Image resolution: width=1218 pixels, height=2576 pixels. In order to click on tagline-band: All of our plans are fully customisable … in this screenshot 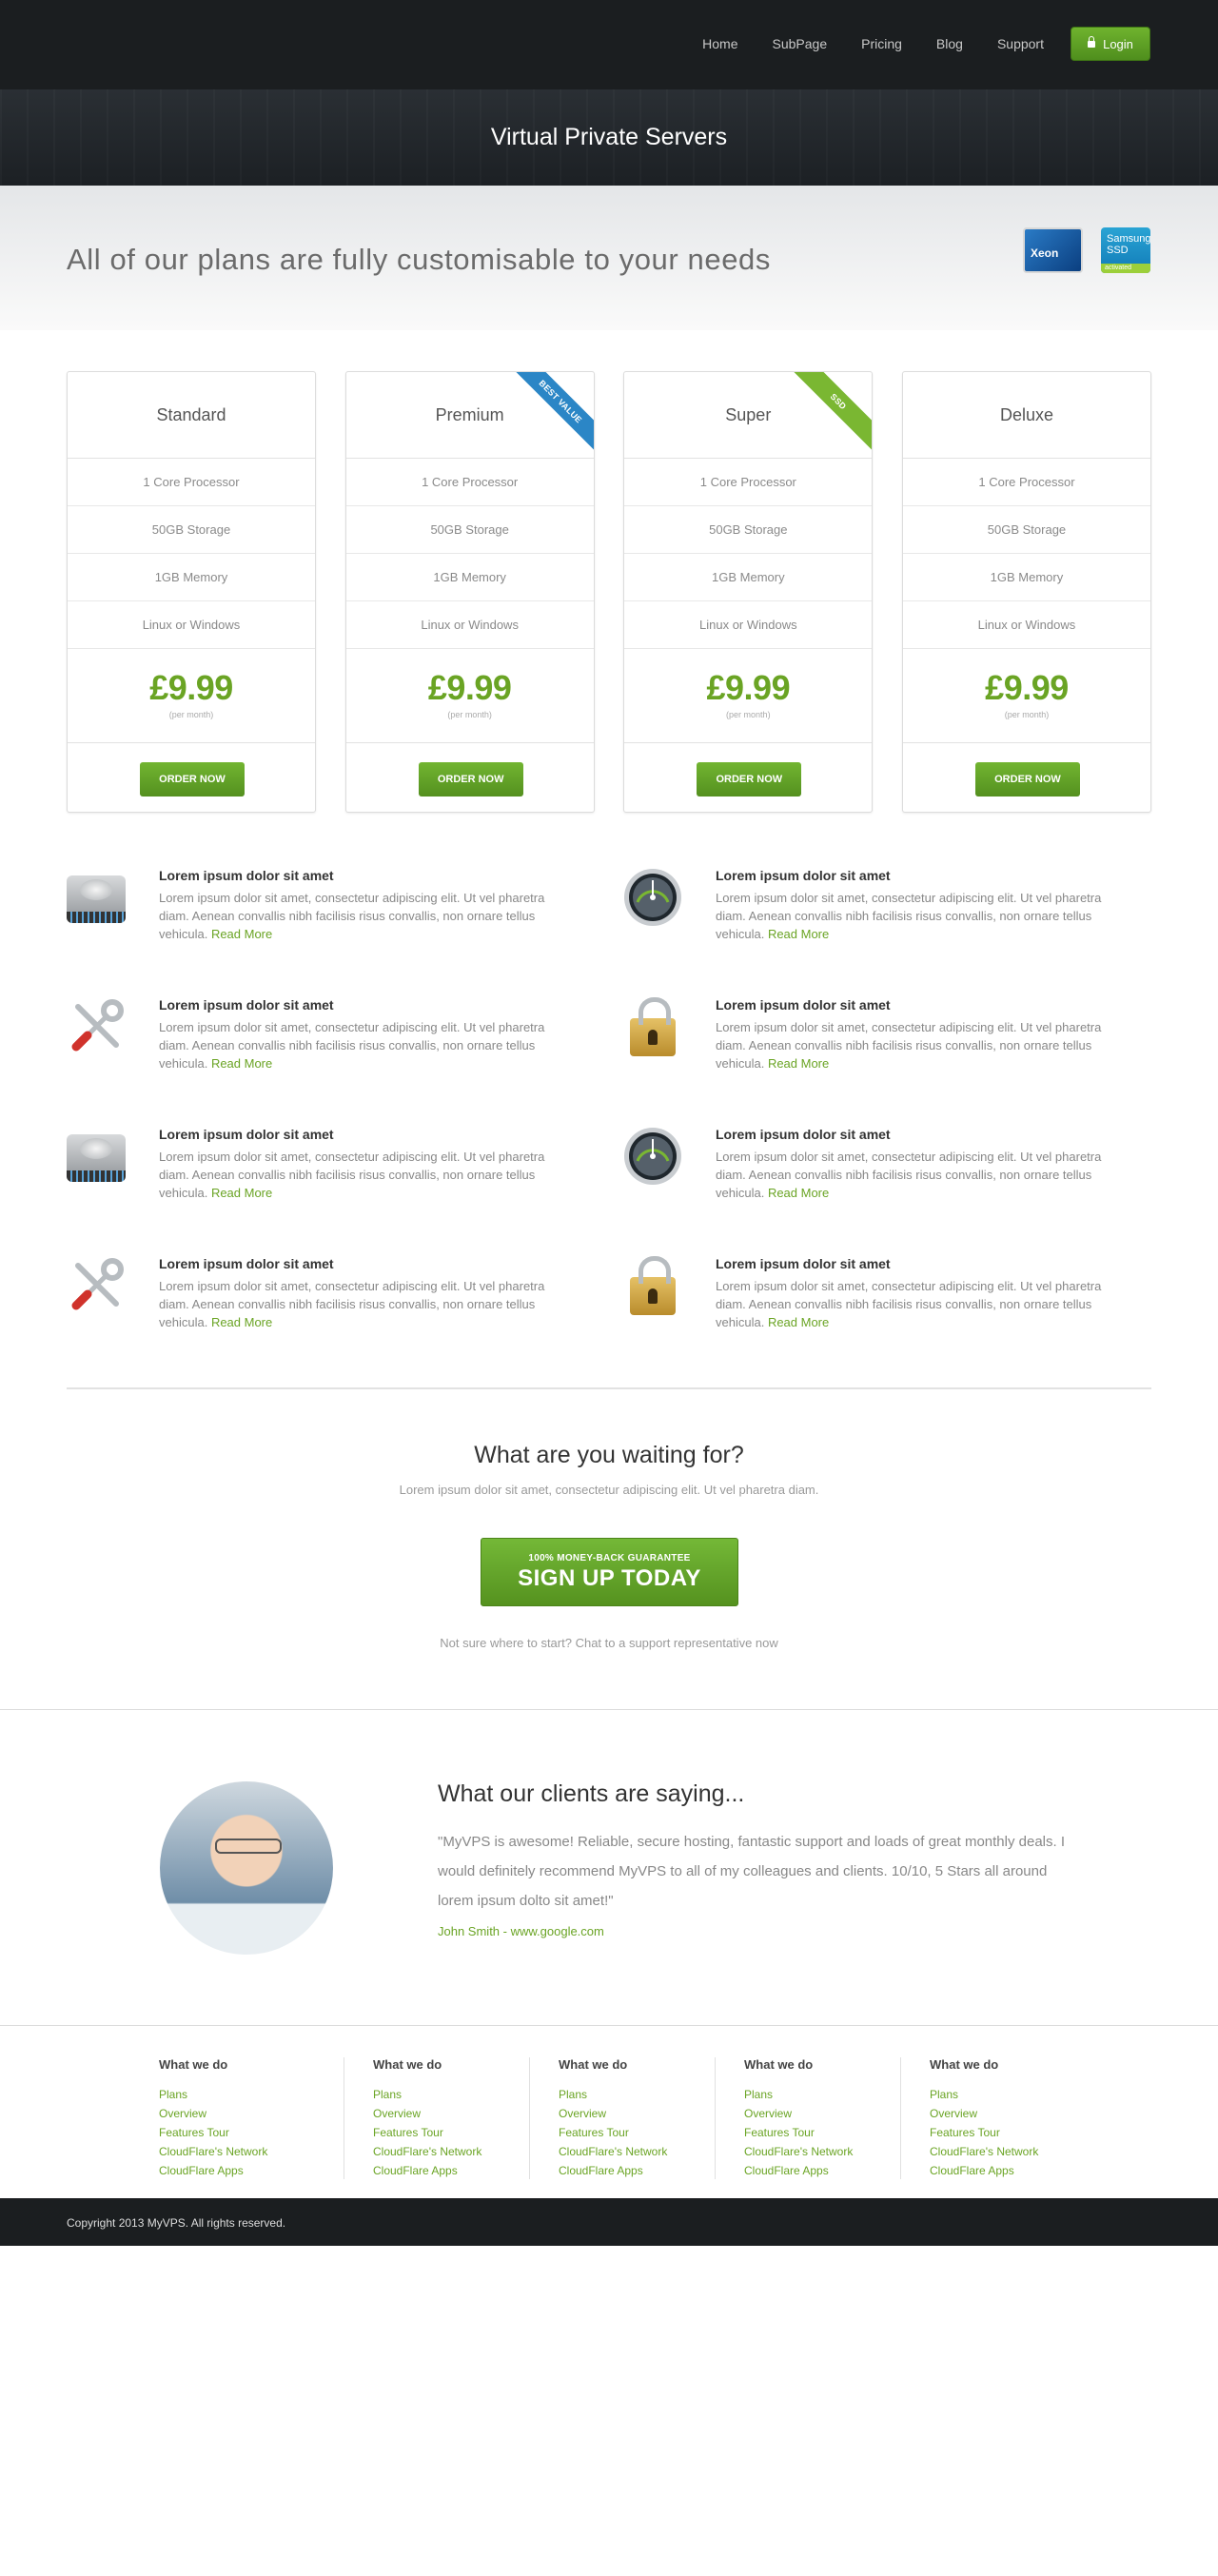, I will do `click(609, 258)`.